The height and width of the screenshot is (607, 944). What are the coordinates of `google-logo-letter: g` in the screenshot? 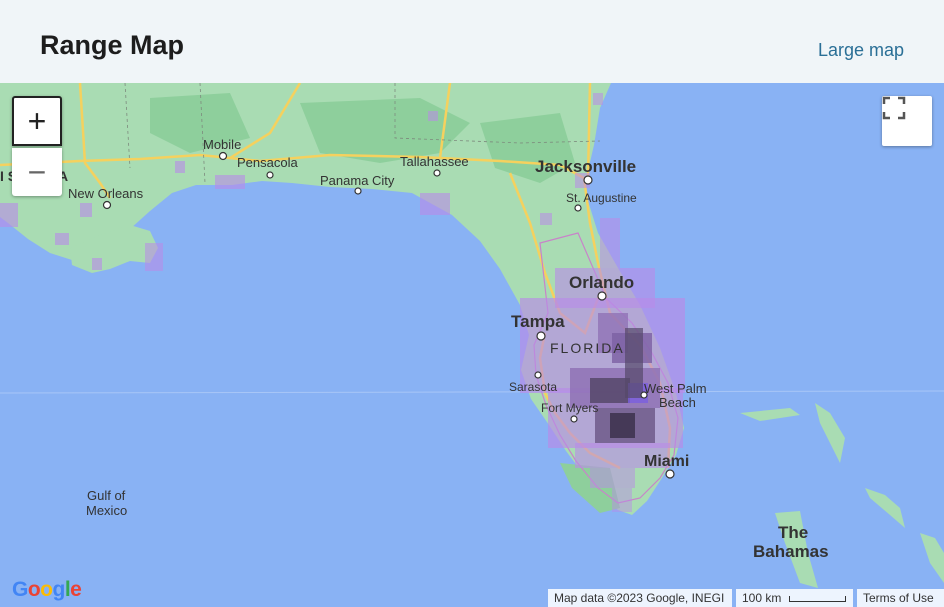 It's located at (59, 589).